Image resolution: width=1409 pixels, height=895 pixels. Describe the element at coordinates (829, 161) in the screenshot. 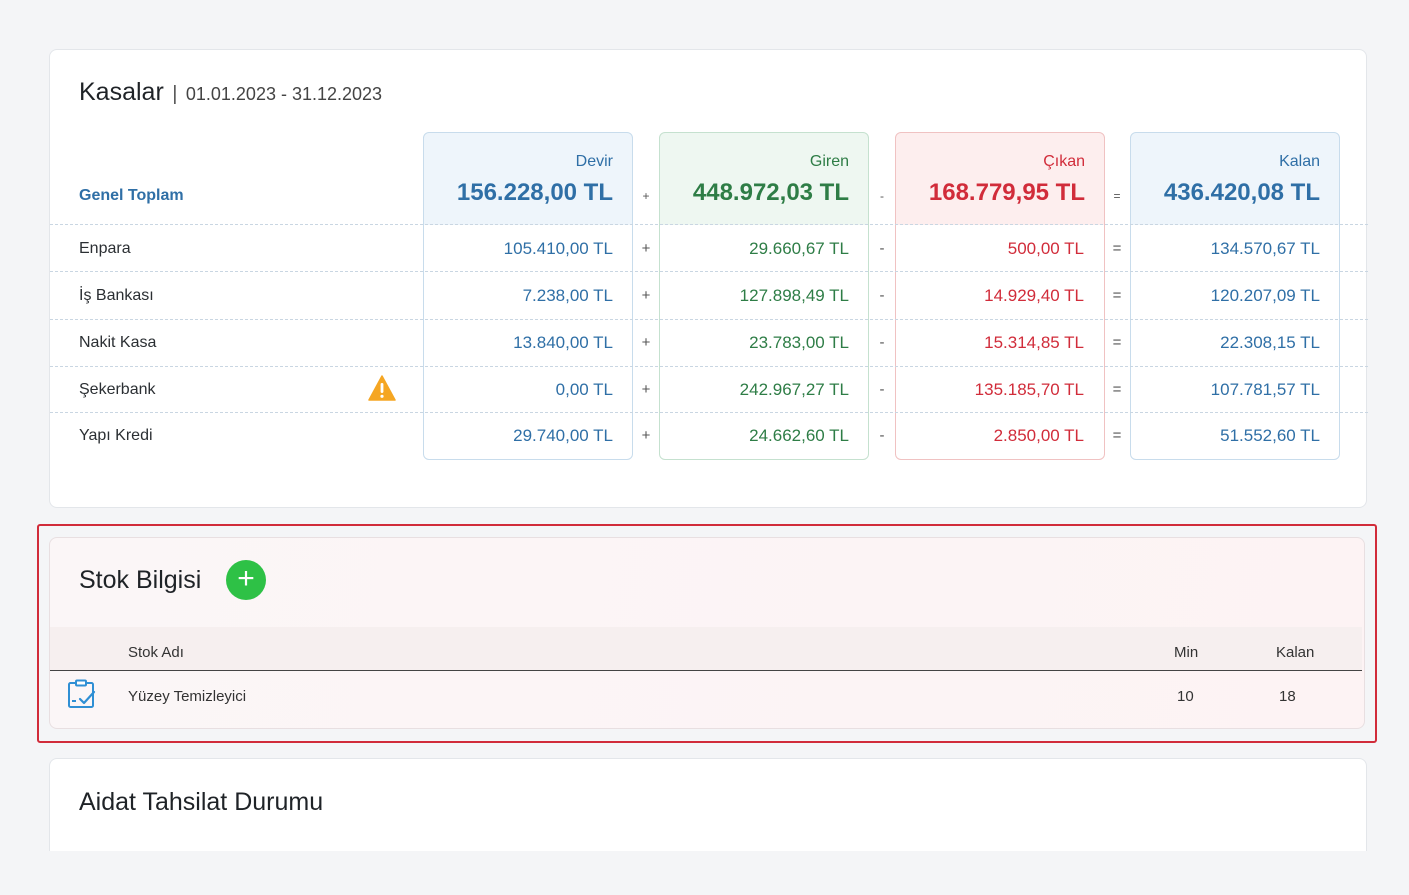

I see `giren-label: Giren` at that location.